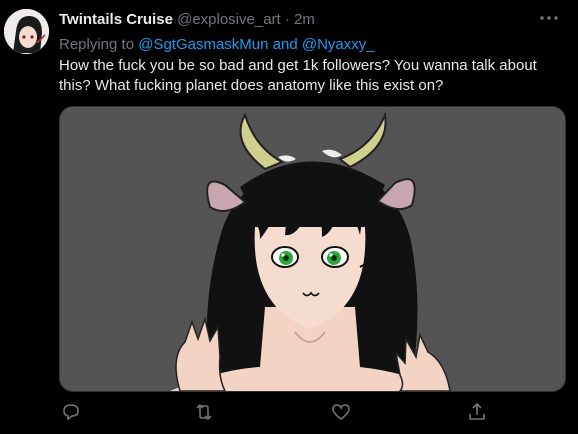  Describe the element at coordinates (229, 19) in the screenshot. I see `user-handle: @explosive_art` at that location.